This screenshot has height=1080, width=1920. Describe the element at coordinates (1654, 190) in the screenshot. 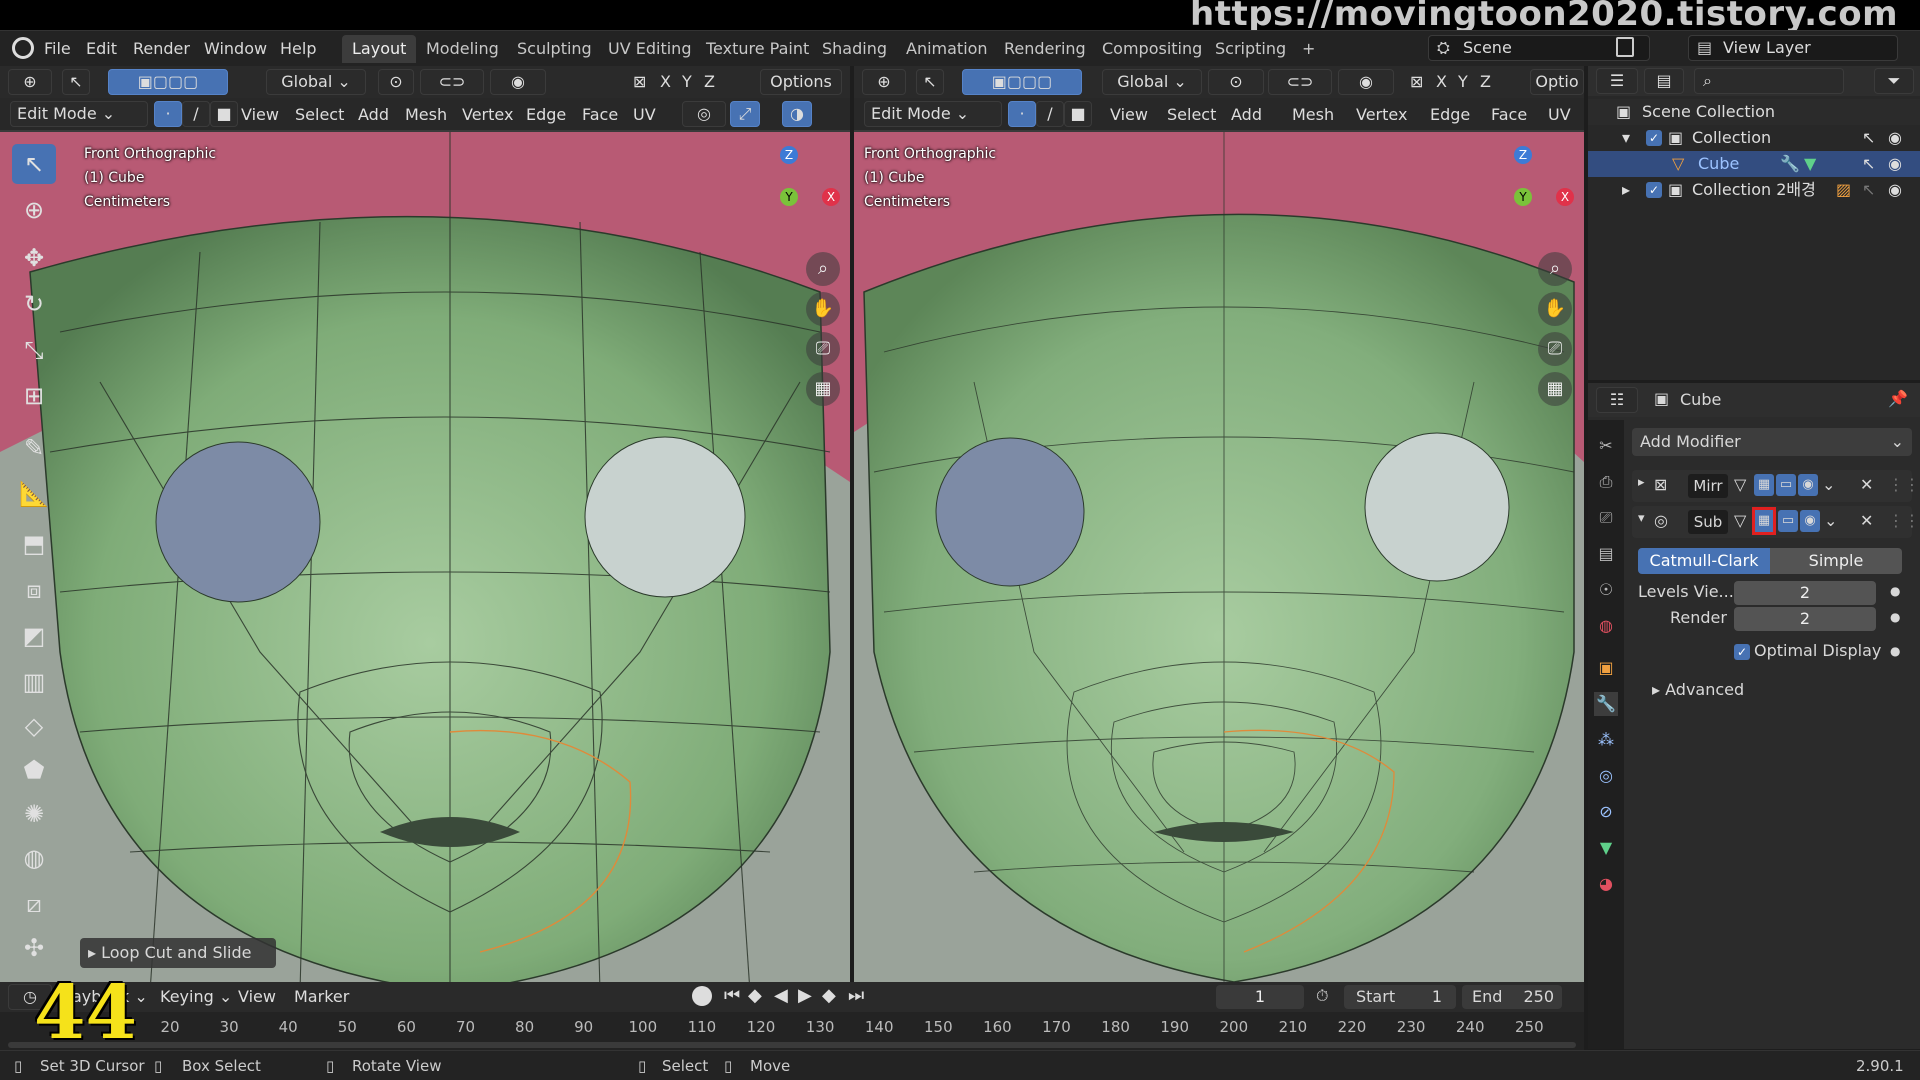

I see `collection-checkbox: ✓` at that location.